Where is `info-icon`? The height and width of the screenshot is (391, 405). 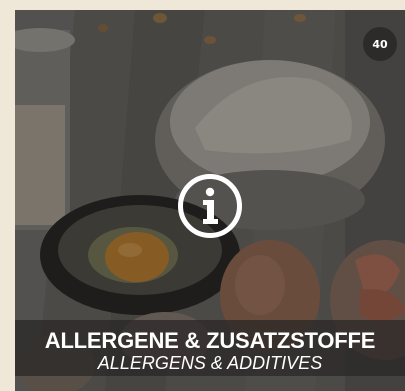 info-icon is located at coordinates (210, 206).